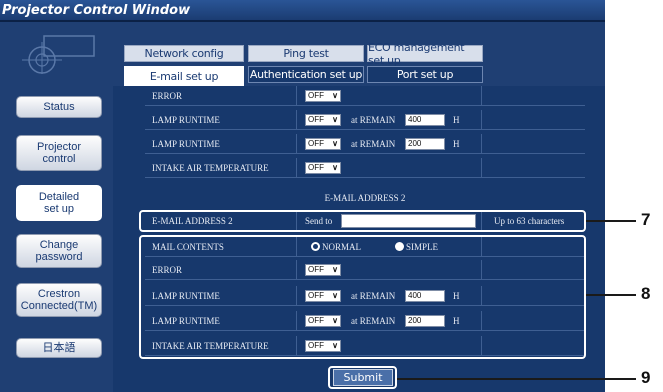 The width and height of the screenshot is (663, 392). I want to click on tab-label: Authentication set up, so click(306, 74).